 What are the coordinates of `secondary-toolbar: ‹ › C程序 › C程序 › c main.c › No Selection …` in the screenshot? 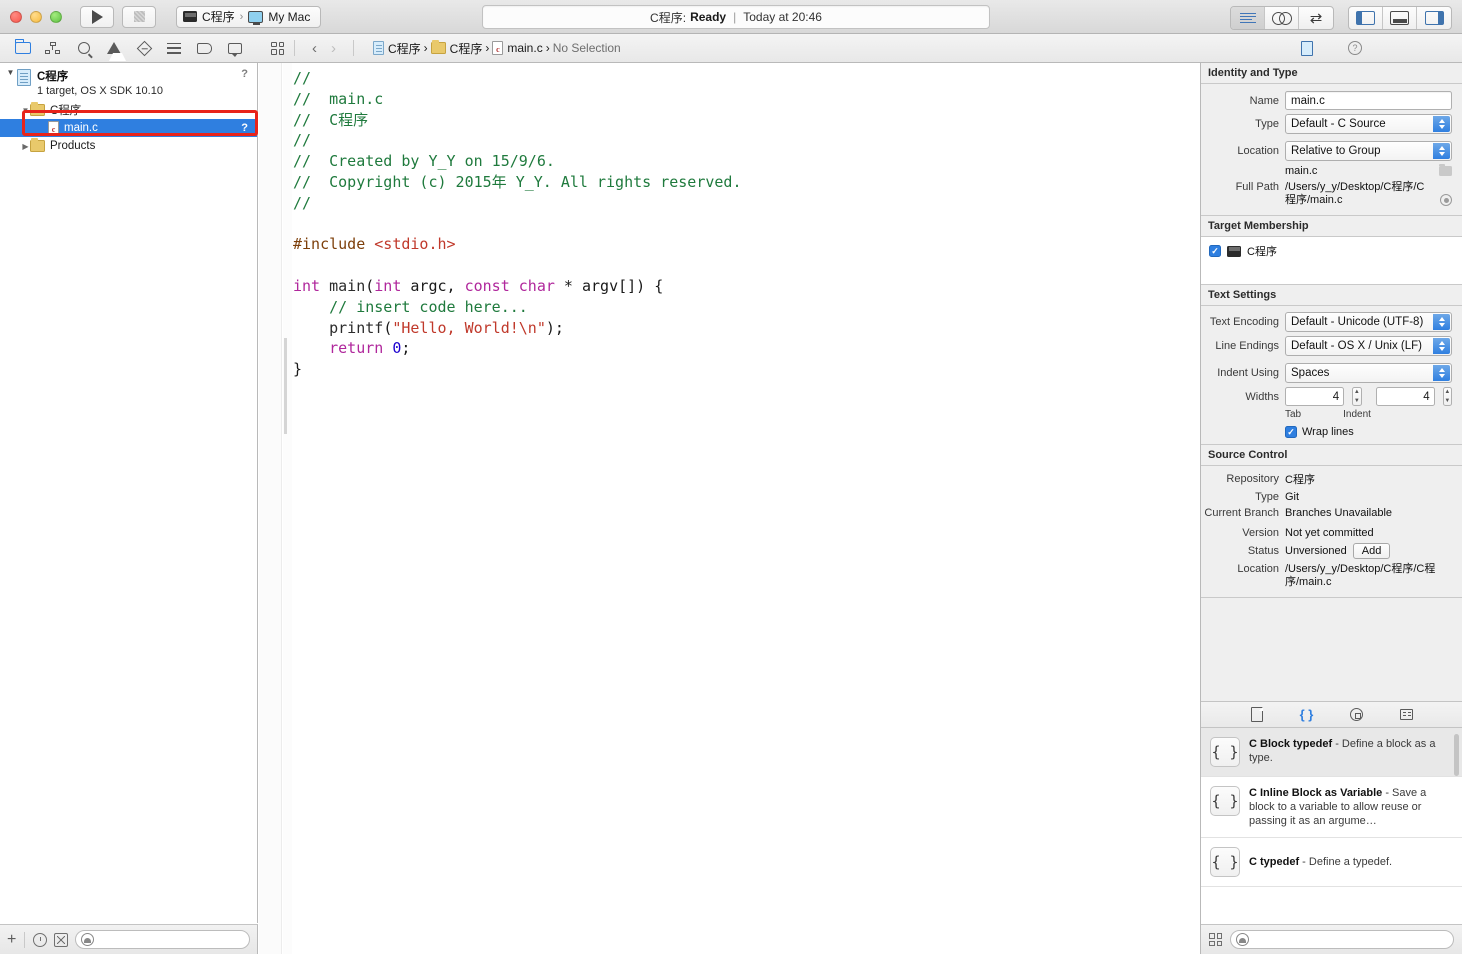 It's located at (731, 48).